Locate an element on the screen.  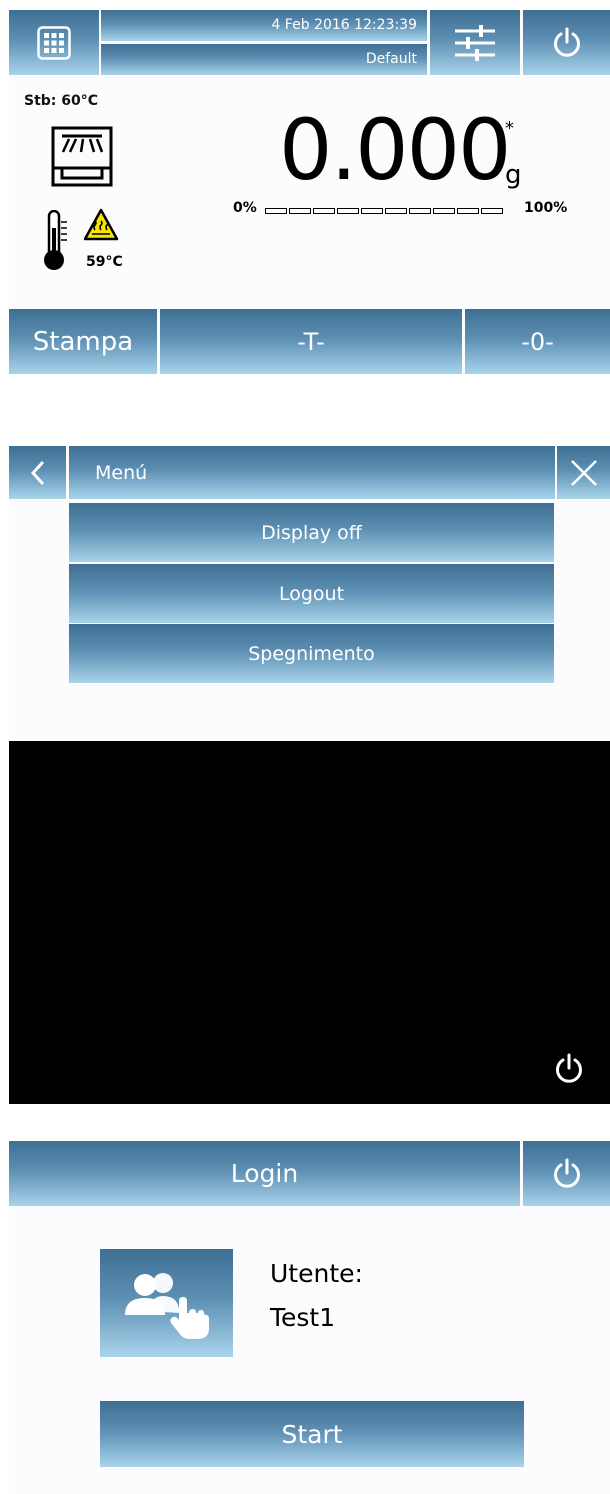
login-title-text: Login is located at coordinates (264, 1173).